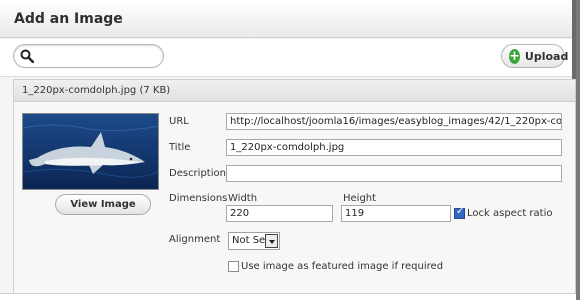 The height and width of the screenshot is (300, 580). I want to click on title-field: 1_220px-comdolph.jpg, so click(394, 147).